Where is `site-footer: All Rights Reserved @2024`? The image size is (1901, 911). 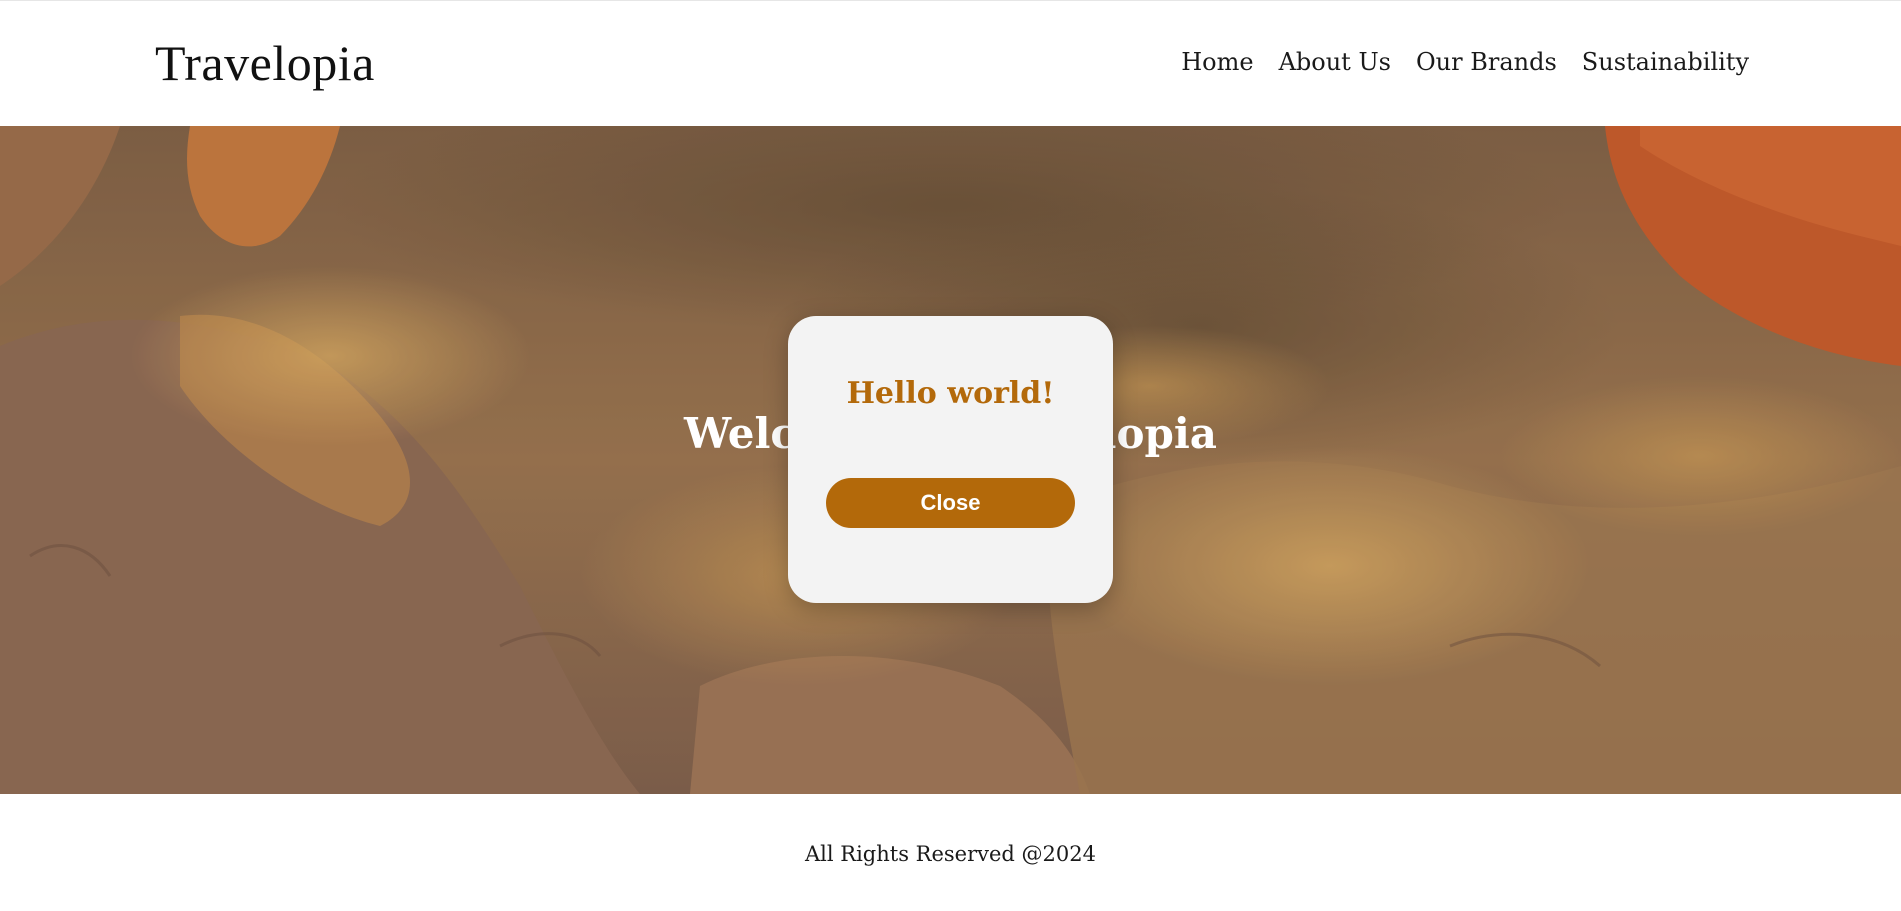
site-footer: All Rights Reserved @2024 is located at coordinates (950, 852).